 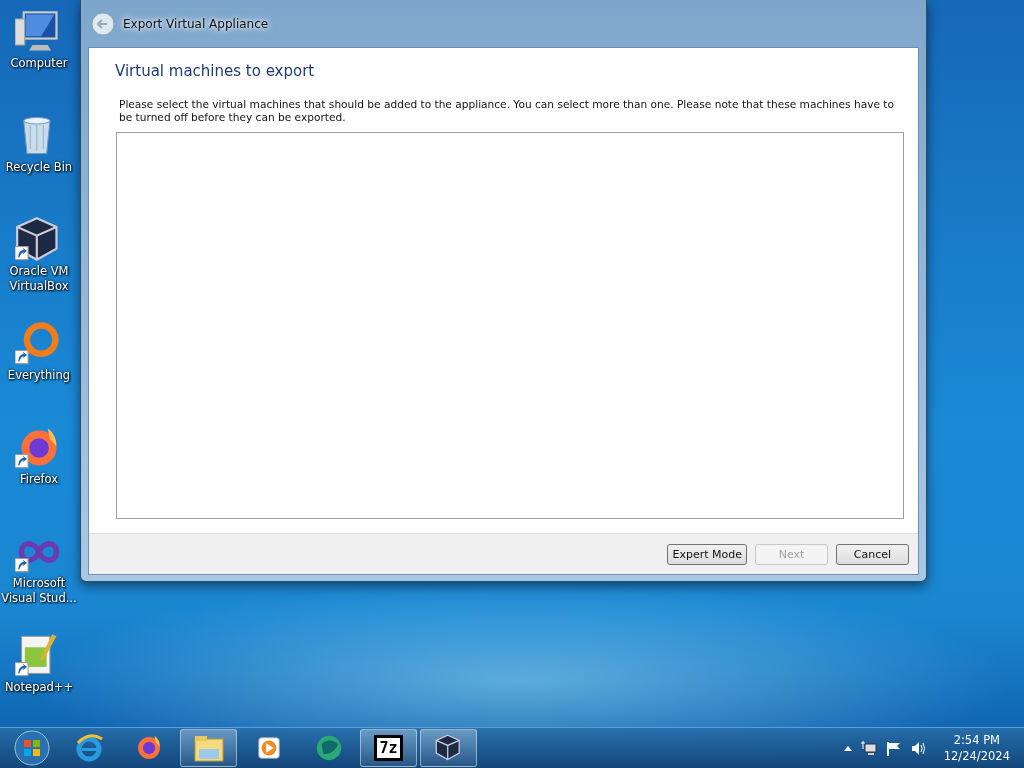 What do you see at coordinates (208, 748) in the screenshot?
I see `folder-icon` at bounding box center [208, 748].